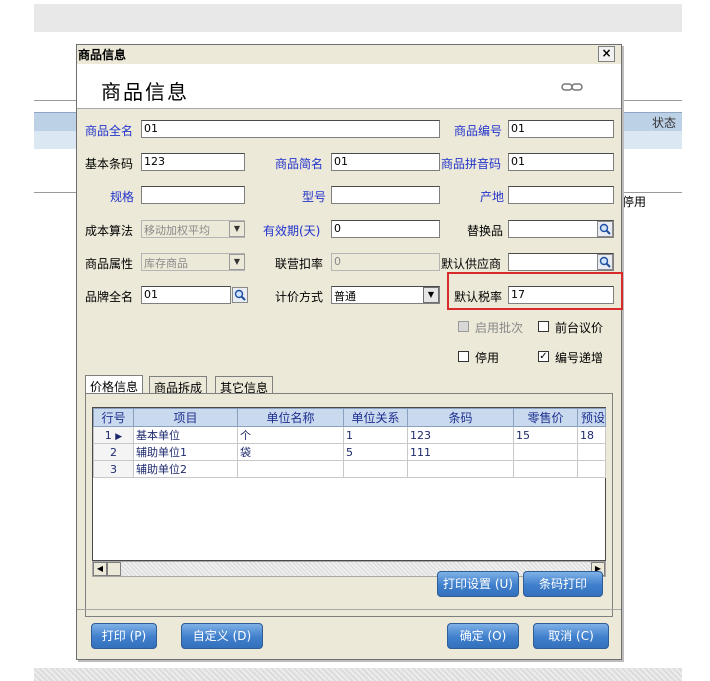 Image resolution: width=710 pixels, height=681 pixels. What do you see at coordinates (193, 162) in the screenshot?
I see `barcode-input: 123` at bounding box center [193, 162].